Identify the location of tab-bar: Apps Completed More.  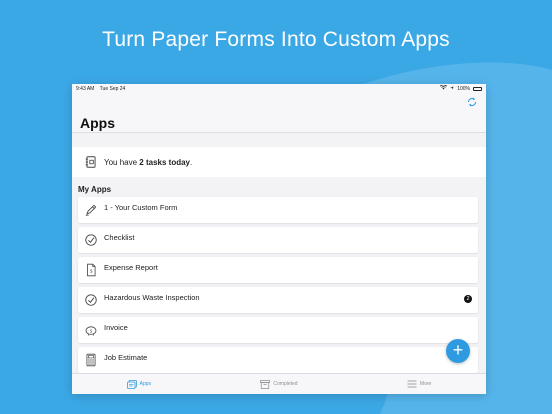
(279, 383).